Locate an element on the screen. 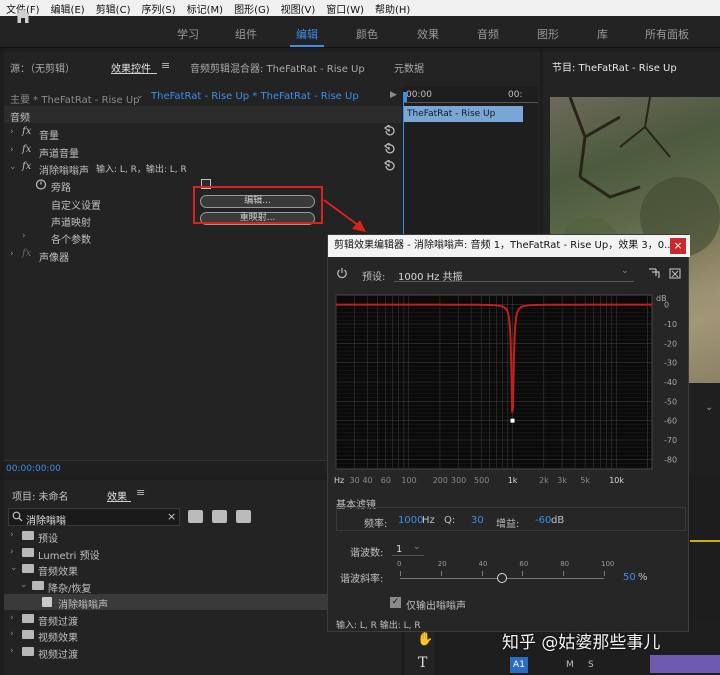 The height and width of the screenshot is (675, 720). master-clip-label: 主要 * TheFatRat - Rise Up is located at coordinates (75, 98).